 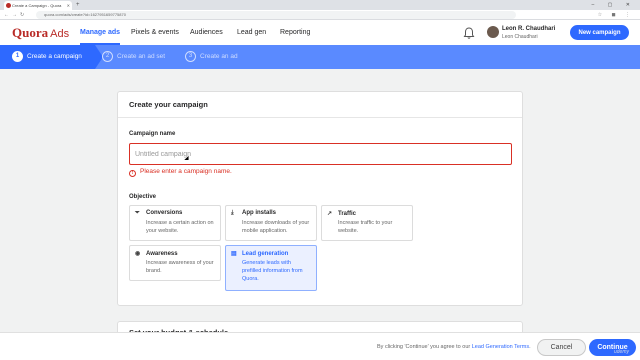 I want to click on step-number: 3, so click(x=190, y=56).